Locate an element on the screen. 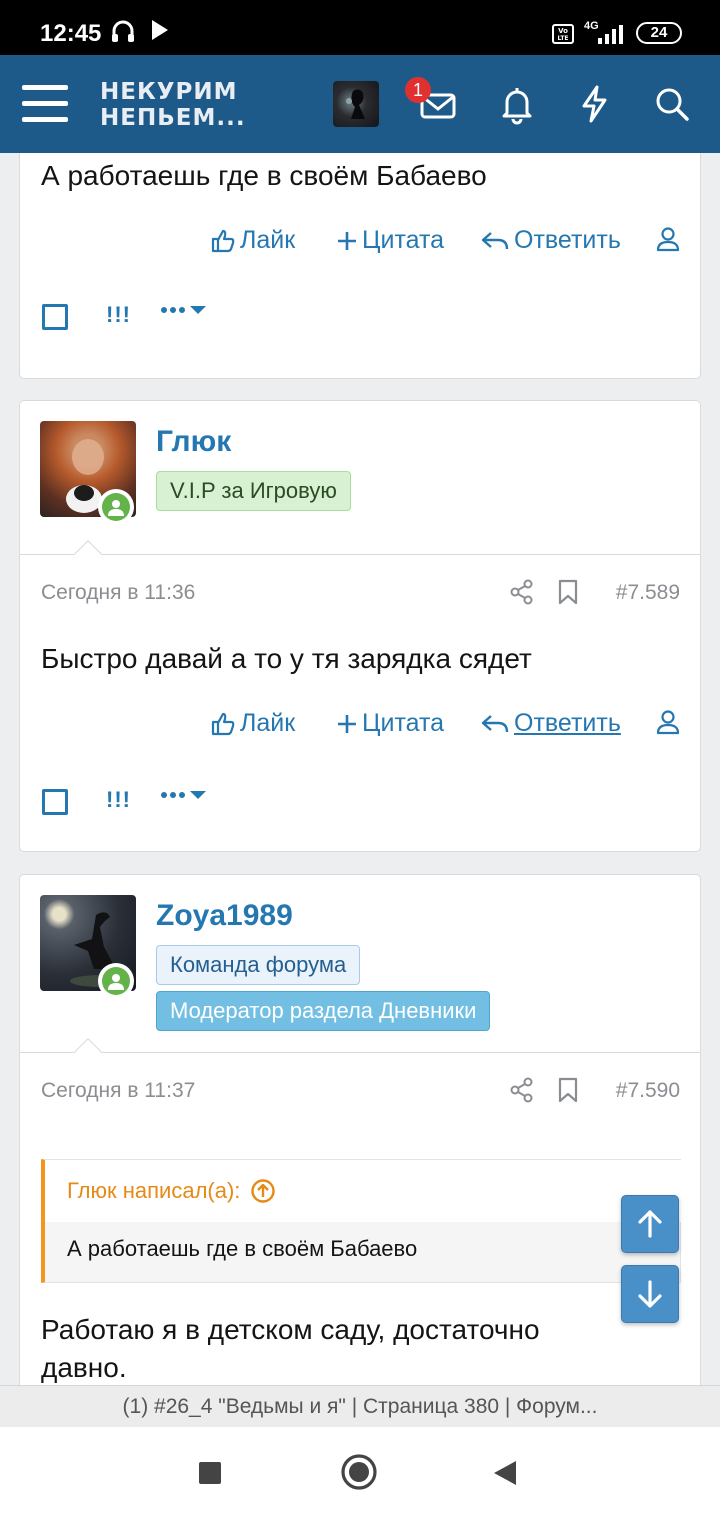 Image resolution: width=720 pixels, height=1520 pixels. headphones-icon is located at coordinates (123, 33).